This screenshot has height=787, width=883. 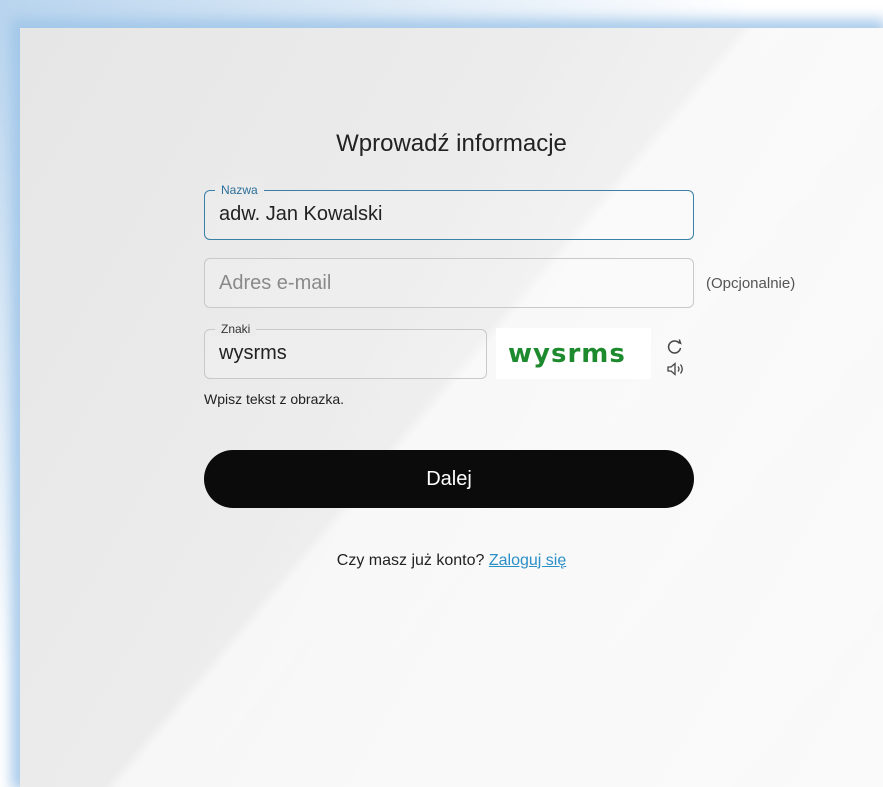 I want to click on speaker-icon, so click(x=676, y=369).